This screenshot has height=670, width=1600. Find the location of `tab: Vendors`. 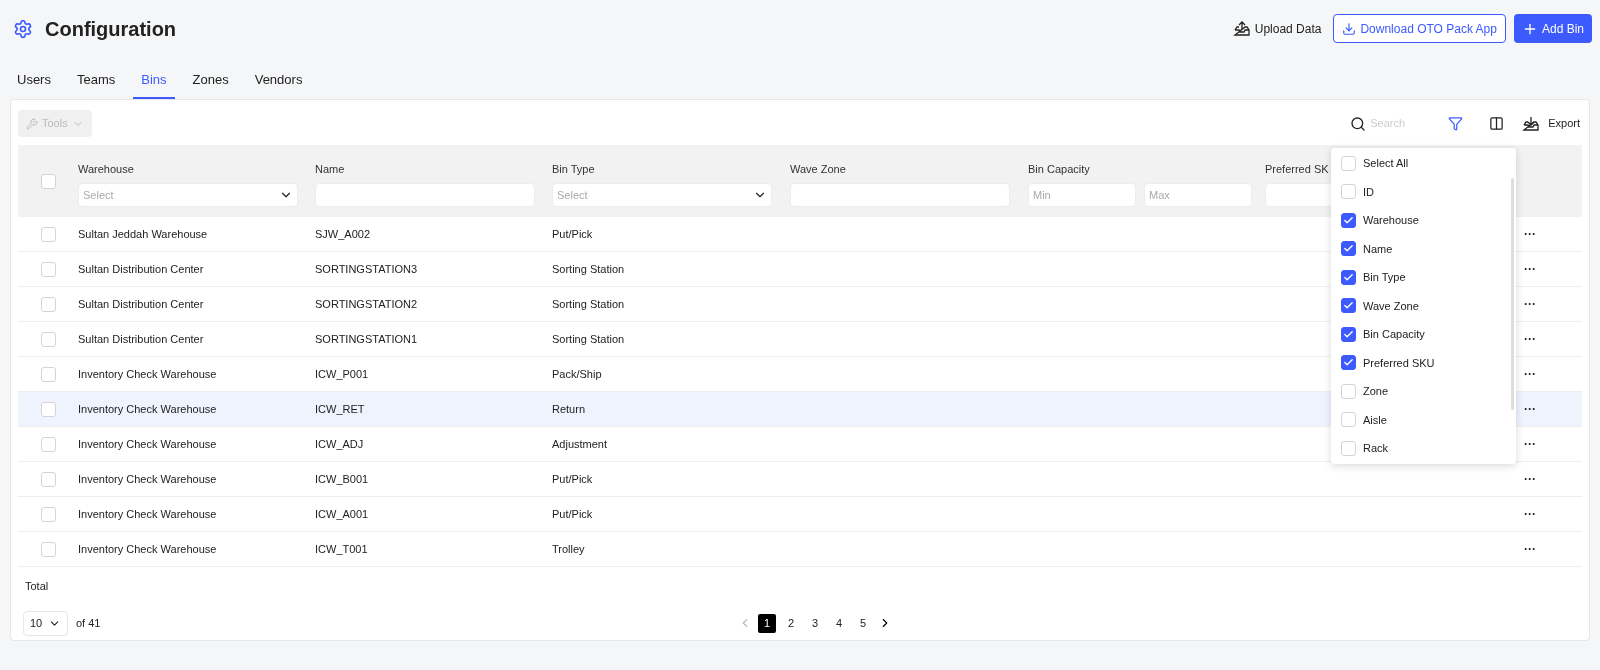

tab: Vendors is located at coordinates (278, 84).